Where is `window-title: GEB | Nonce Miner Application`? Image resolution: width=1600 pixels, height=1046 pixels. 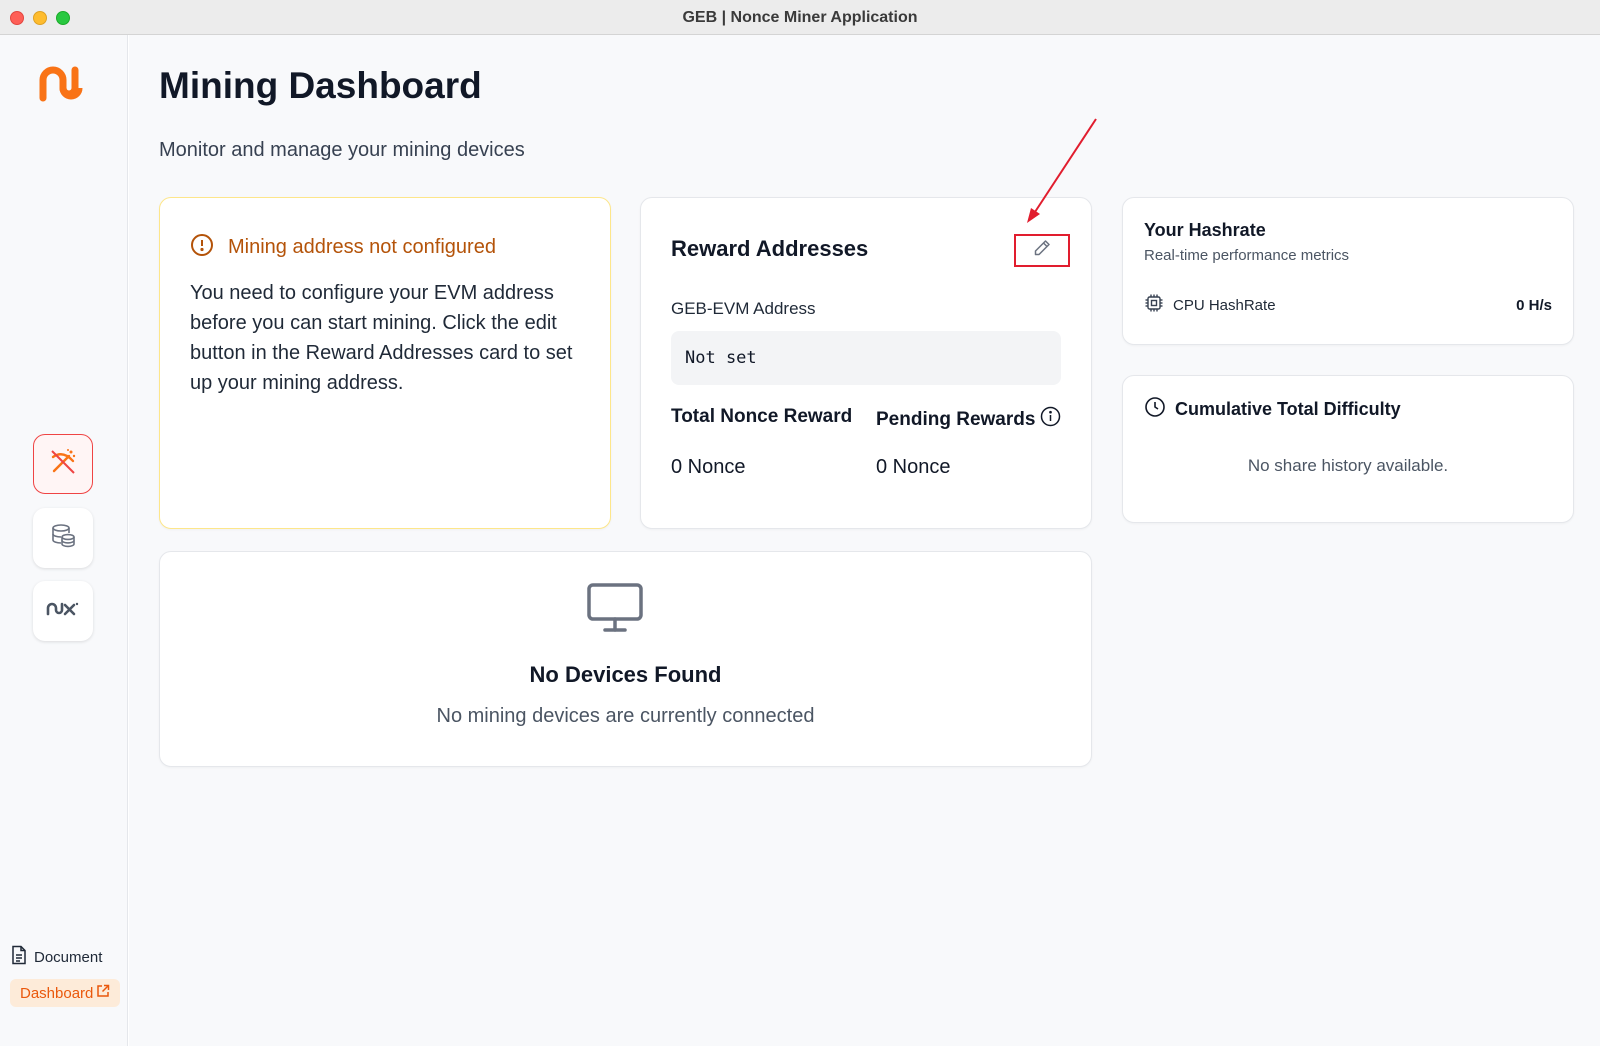
window-title: GEB | Nonce Miner Application is located at coordinates (800, 17).